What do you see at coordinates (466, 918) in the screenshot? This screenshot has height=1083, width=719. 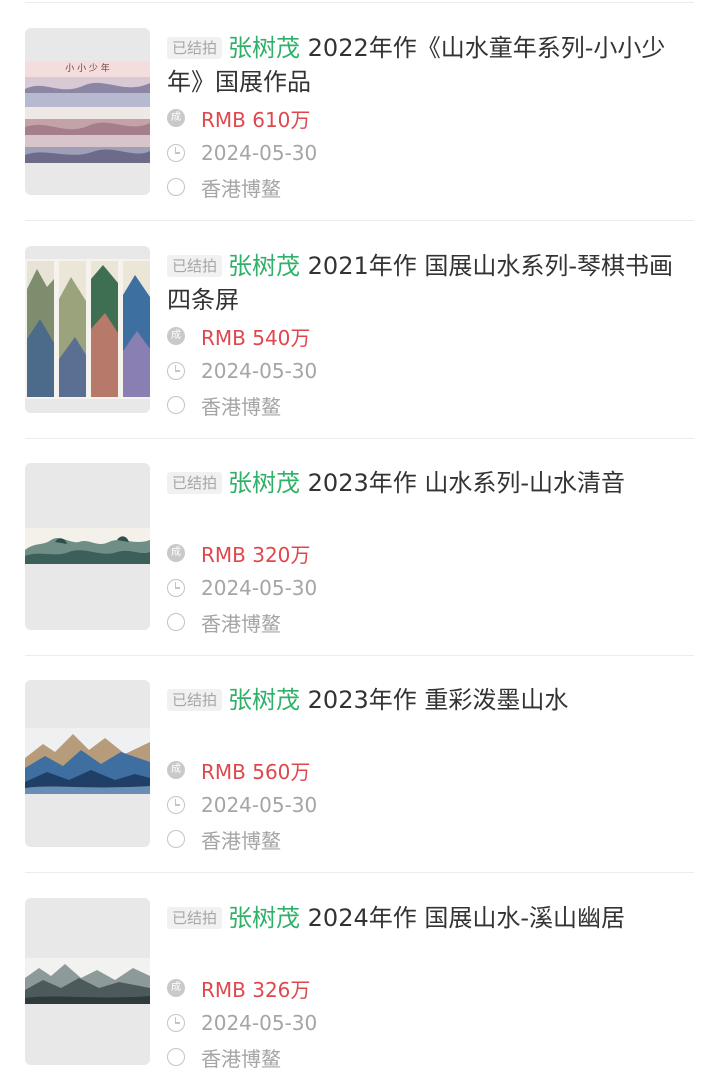 I see `artwork-title: 2024年作 国展山水-溪山幽居` at bounding box center [466, 918].